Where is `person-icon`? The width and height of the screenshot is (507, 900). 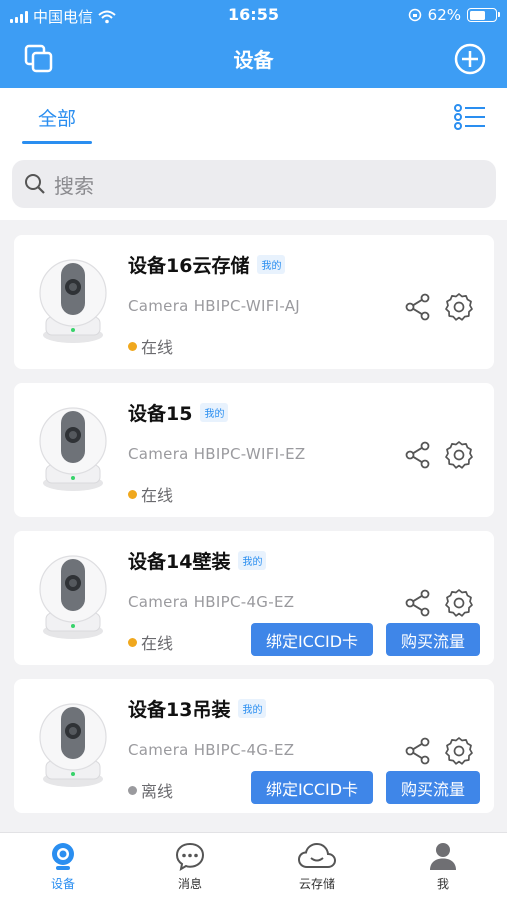
person-icon is located at coordinates (443, 856).